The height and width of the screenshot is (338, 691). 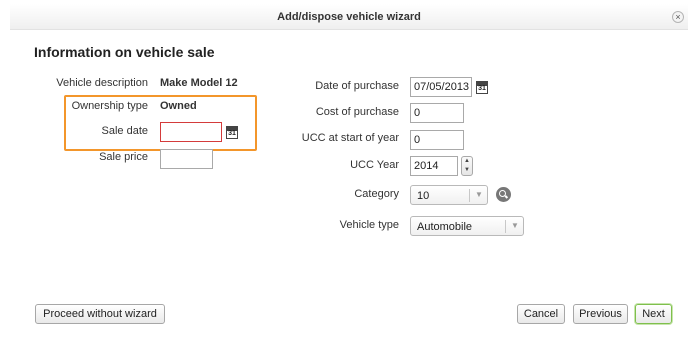 I want to click on sale-date-input, so click(x=191, y=132).